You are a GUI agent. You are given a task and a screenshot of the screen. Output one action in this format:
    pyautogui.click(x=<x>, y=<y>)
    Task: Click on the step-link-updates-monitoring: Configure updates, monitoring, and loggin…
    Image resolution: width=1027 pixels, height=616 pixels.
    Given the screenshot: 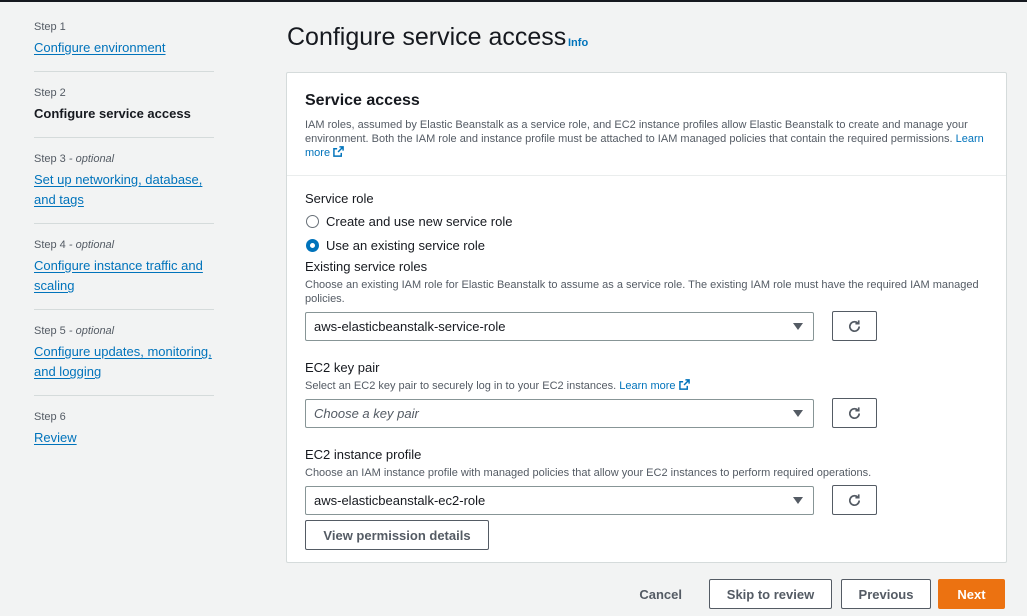 What is the action you would take?
    pyautogui.click(x=124, y=362)
    